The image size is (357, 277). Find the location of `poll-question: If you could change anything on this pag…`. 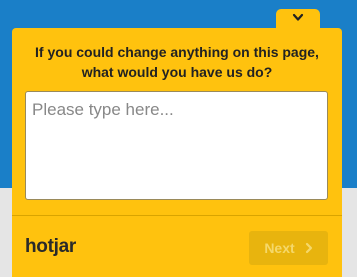

poll-question: If you could change anything on this pag… is located at coordinates (177, 62).